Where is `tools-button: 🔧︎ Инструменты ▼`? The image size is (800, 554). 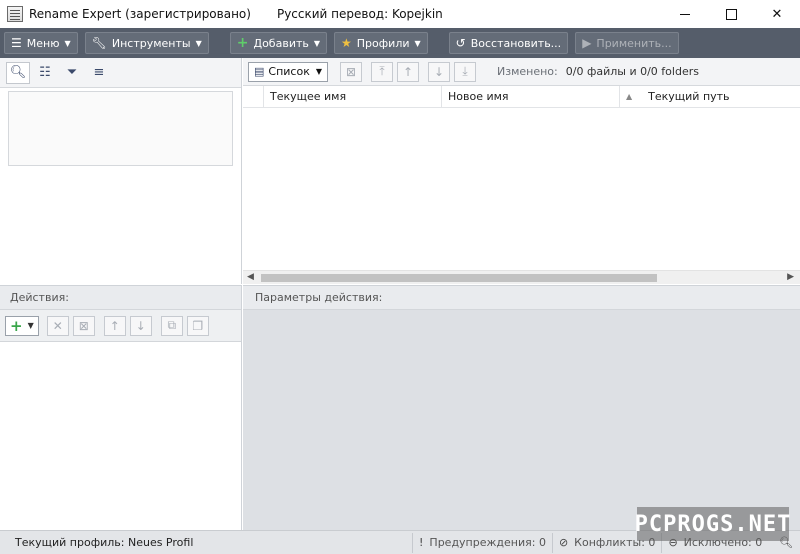 tools-button: 🔧︎ Инструменты ▼ is located at coordinates (146, 43).